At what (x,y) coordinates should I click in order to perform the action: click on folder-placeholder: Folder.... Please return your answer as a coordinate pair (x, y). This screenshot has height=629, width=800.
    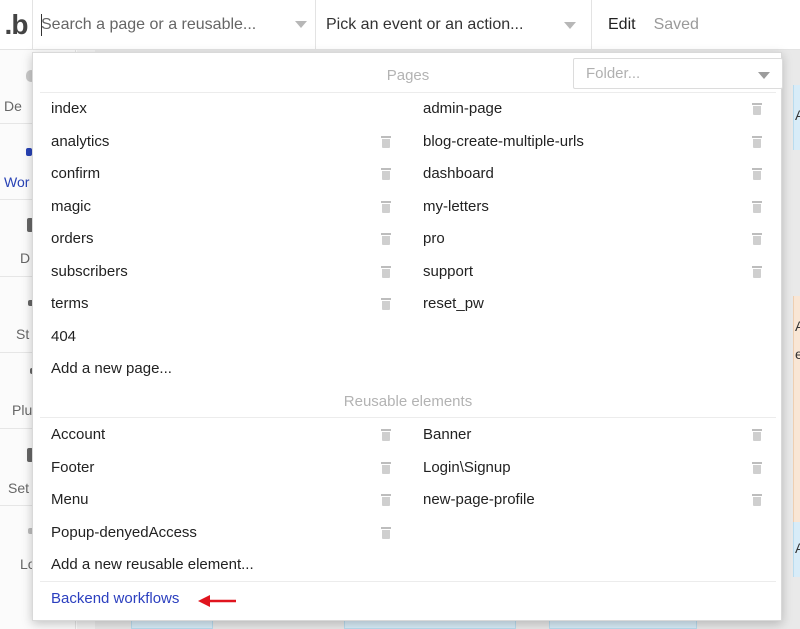
    Looking at the image, I should click on (613, 73).